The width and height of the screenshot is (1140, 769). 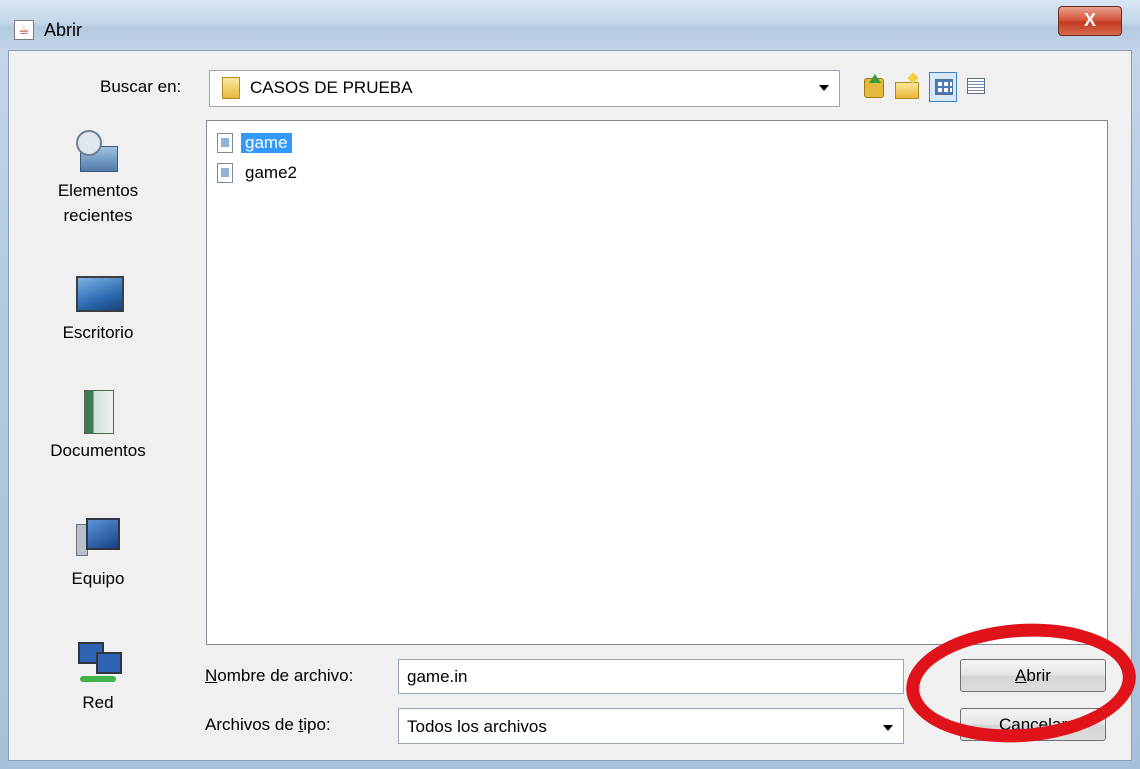 What do you see at coordinates (24, 30) in the screenshot?
I see `java-cup-icon: ☕` at bounding box center [24, 30].